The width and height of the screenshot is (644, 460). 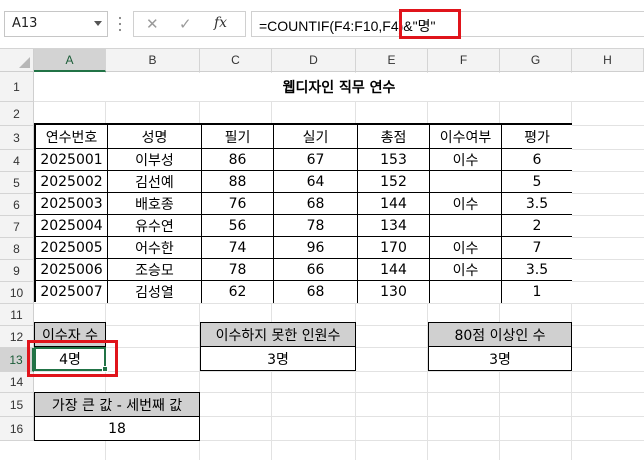 What do you see at coordinates (72, 182) in the screenshot?
I see `table-cell: 2025002` at bounding box center [72, 182].